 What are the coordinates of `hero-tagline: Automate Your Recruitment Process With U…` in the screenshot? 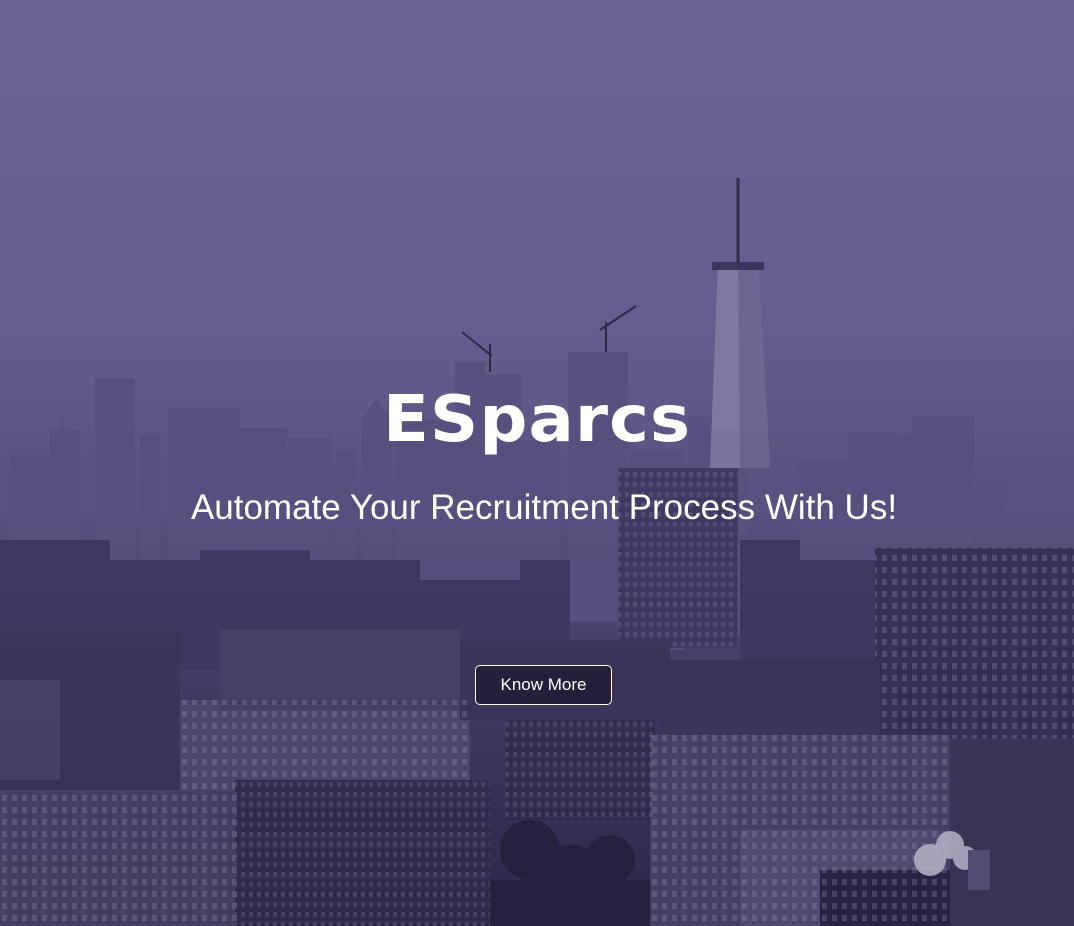 It's located at (544, 507).